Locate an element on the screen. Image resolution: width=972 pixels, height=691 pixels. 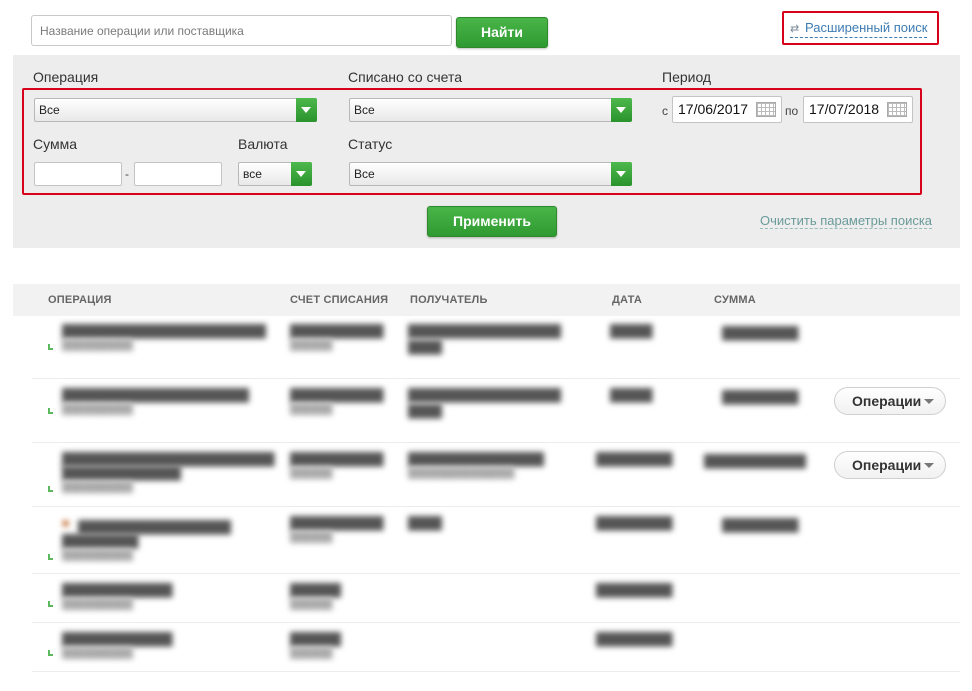
advanced-search-label: Расширенный поиск is located at coordinates (866, 27).